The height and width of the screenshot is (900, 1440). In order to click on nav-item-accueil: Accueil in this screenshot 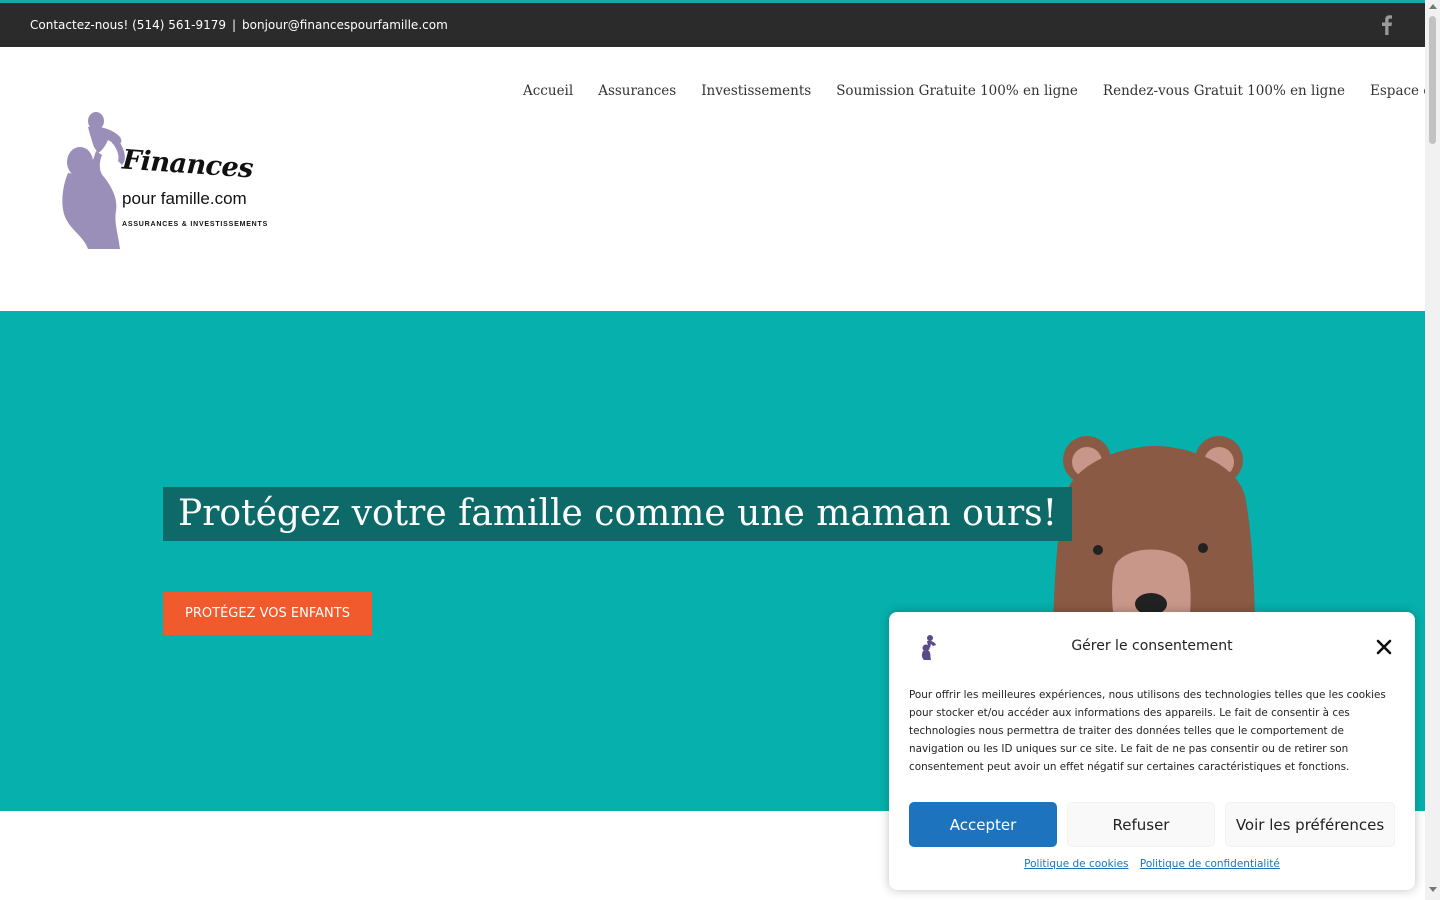, I will do `click(548, 91)`.